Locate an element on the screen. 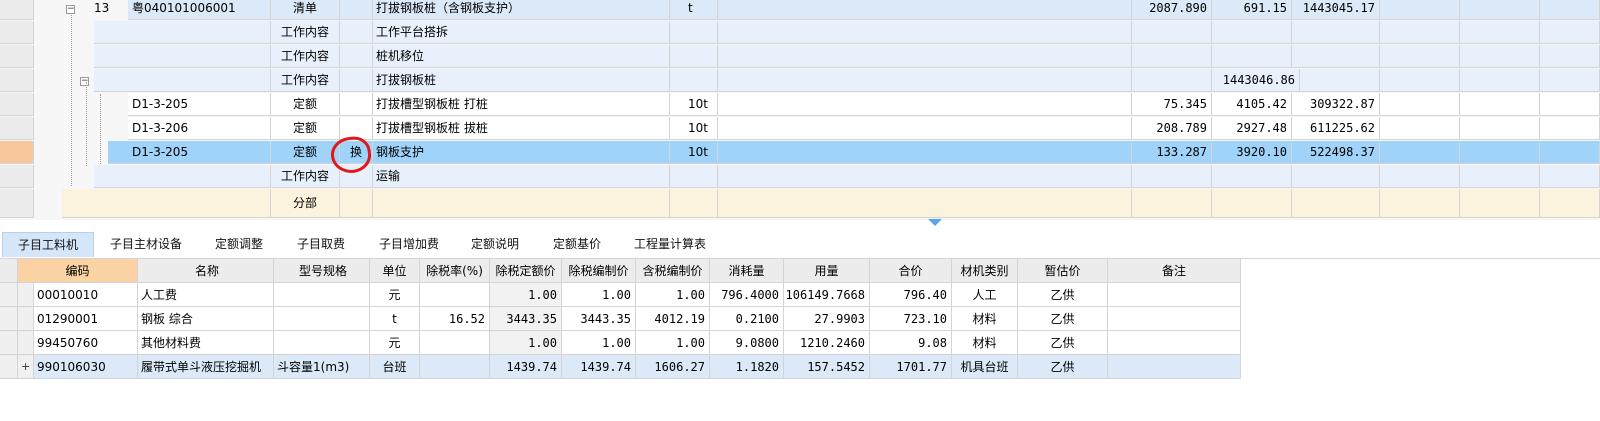 The height and width of the screenshot is (421, 1600). table-row: 工作内容 桩机移位 is located at coordinates (800, 57).